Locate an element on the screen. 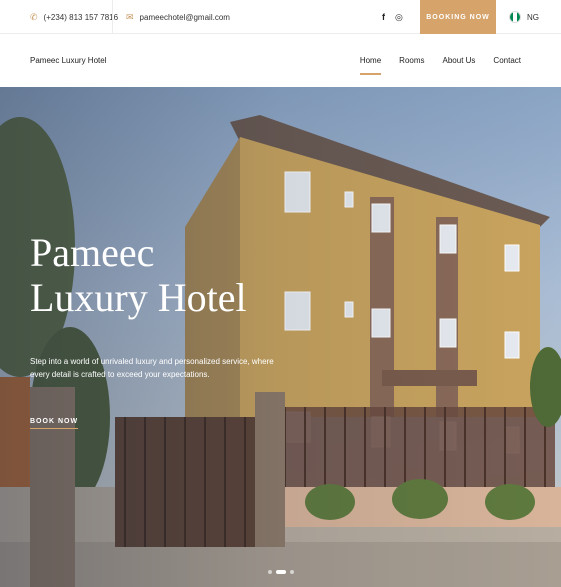  slider-dots is located at coordinates (281, 572).